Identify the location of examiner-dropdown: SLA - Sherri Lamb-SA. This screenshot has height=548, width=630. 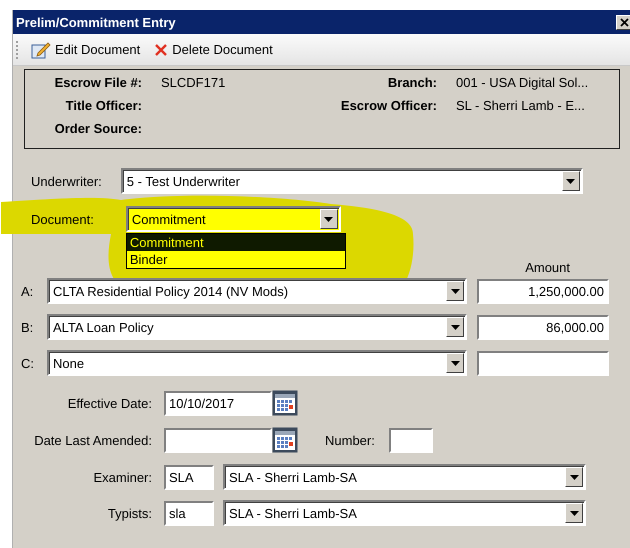
(404, 477).